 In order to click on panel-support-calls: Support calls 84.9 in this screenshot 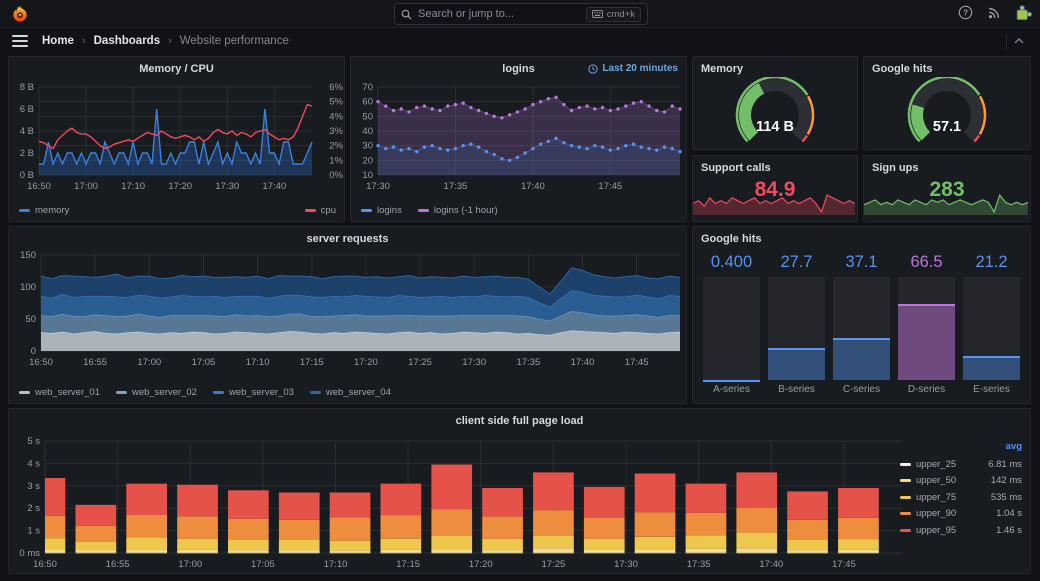, I will do `click(775, 188)`.